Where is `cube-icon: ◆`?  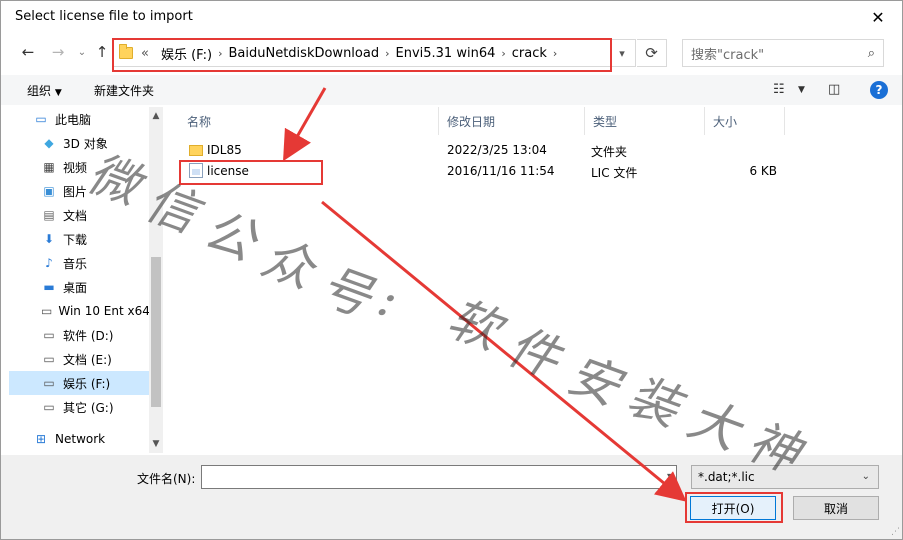
cube-icon: ◆ is located at coordinates (49, 143).